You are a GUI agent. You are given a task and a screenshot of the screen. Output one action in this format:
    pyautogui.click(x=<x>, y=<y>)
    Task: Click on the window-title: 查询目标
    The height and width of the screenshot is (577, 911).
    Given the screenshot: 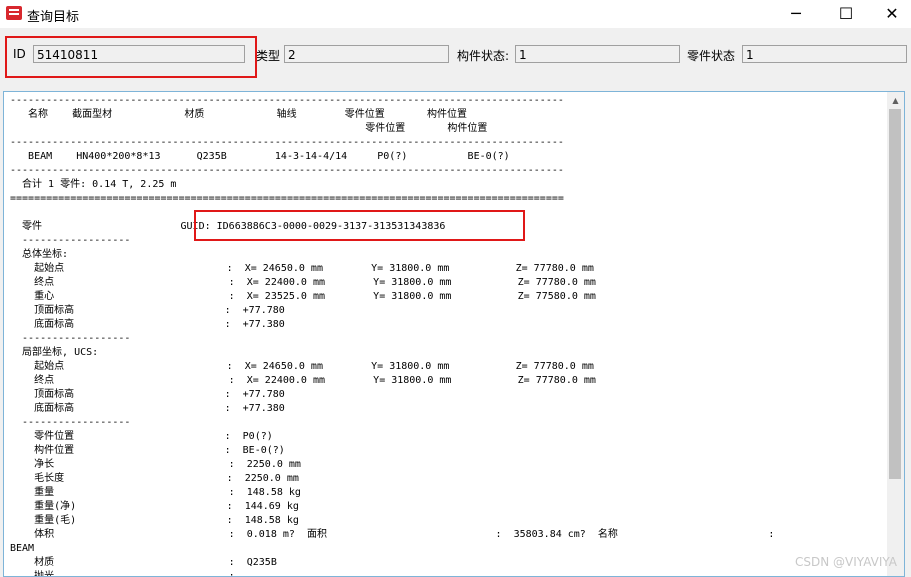 What is the action you would take?
    pyautogui.click(x=53, y=17)
    